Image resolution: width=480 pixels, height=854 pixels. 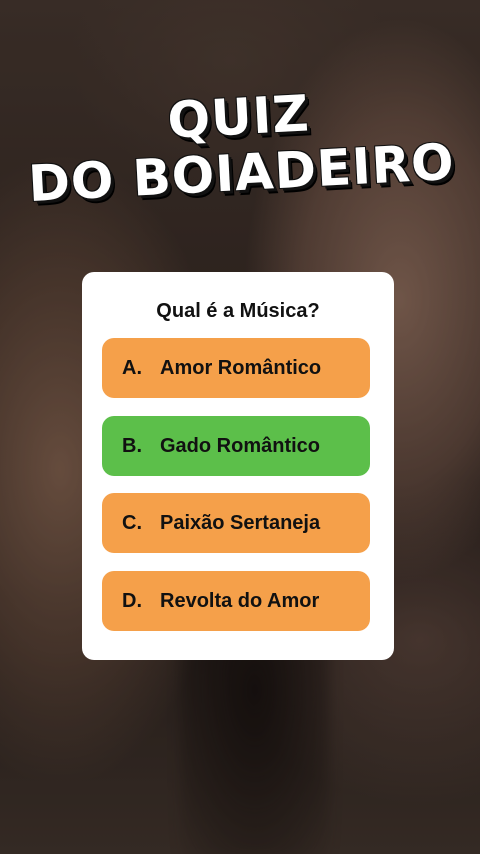 I want to click on answer-option-b: B. Gado Romântico, so click(x=236, y=446).